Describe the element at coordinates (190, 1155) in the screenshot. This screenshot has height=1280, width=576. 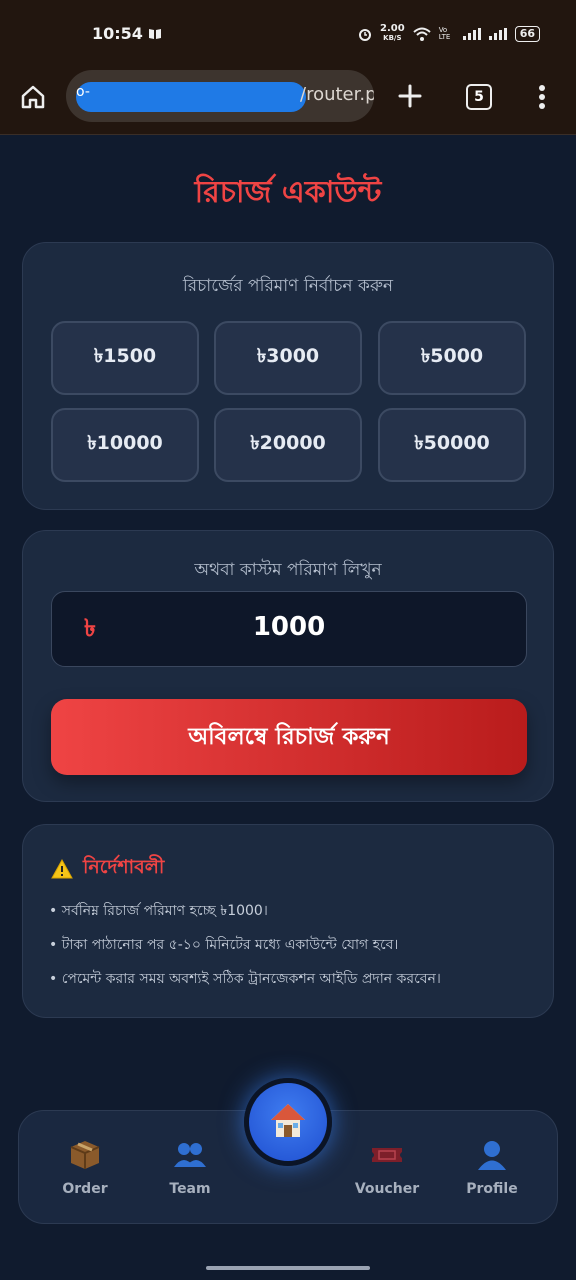
I see `team-icon` at that location.